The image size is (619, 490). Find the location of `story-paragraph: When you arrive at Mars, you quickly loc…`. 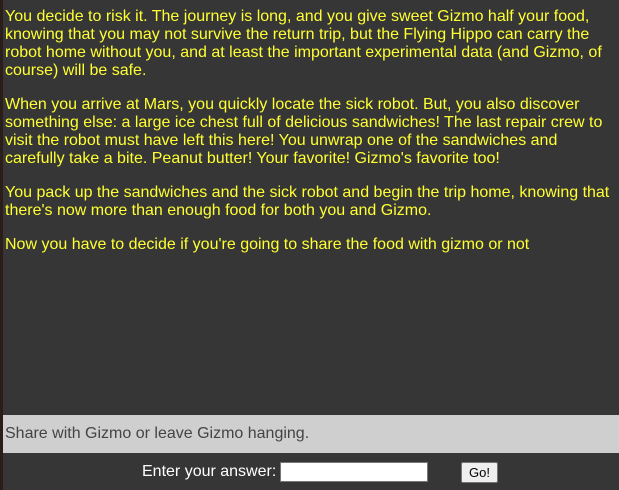

story-paragraph: When you arrive at Mars, you quickly loc… is located at coordinates (304, 131).